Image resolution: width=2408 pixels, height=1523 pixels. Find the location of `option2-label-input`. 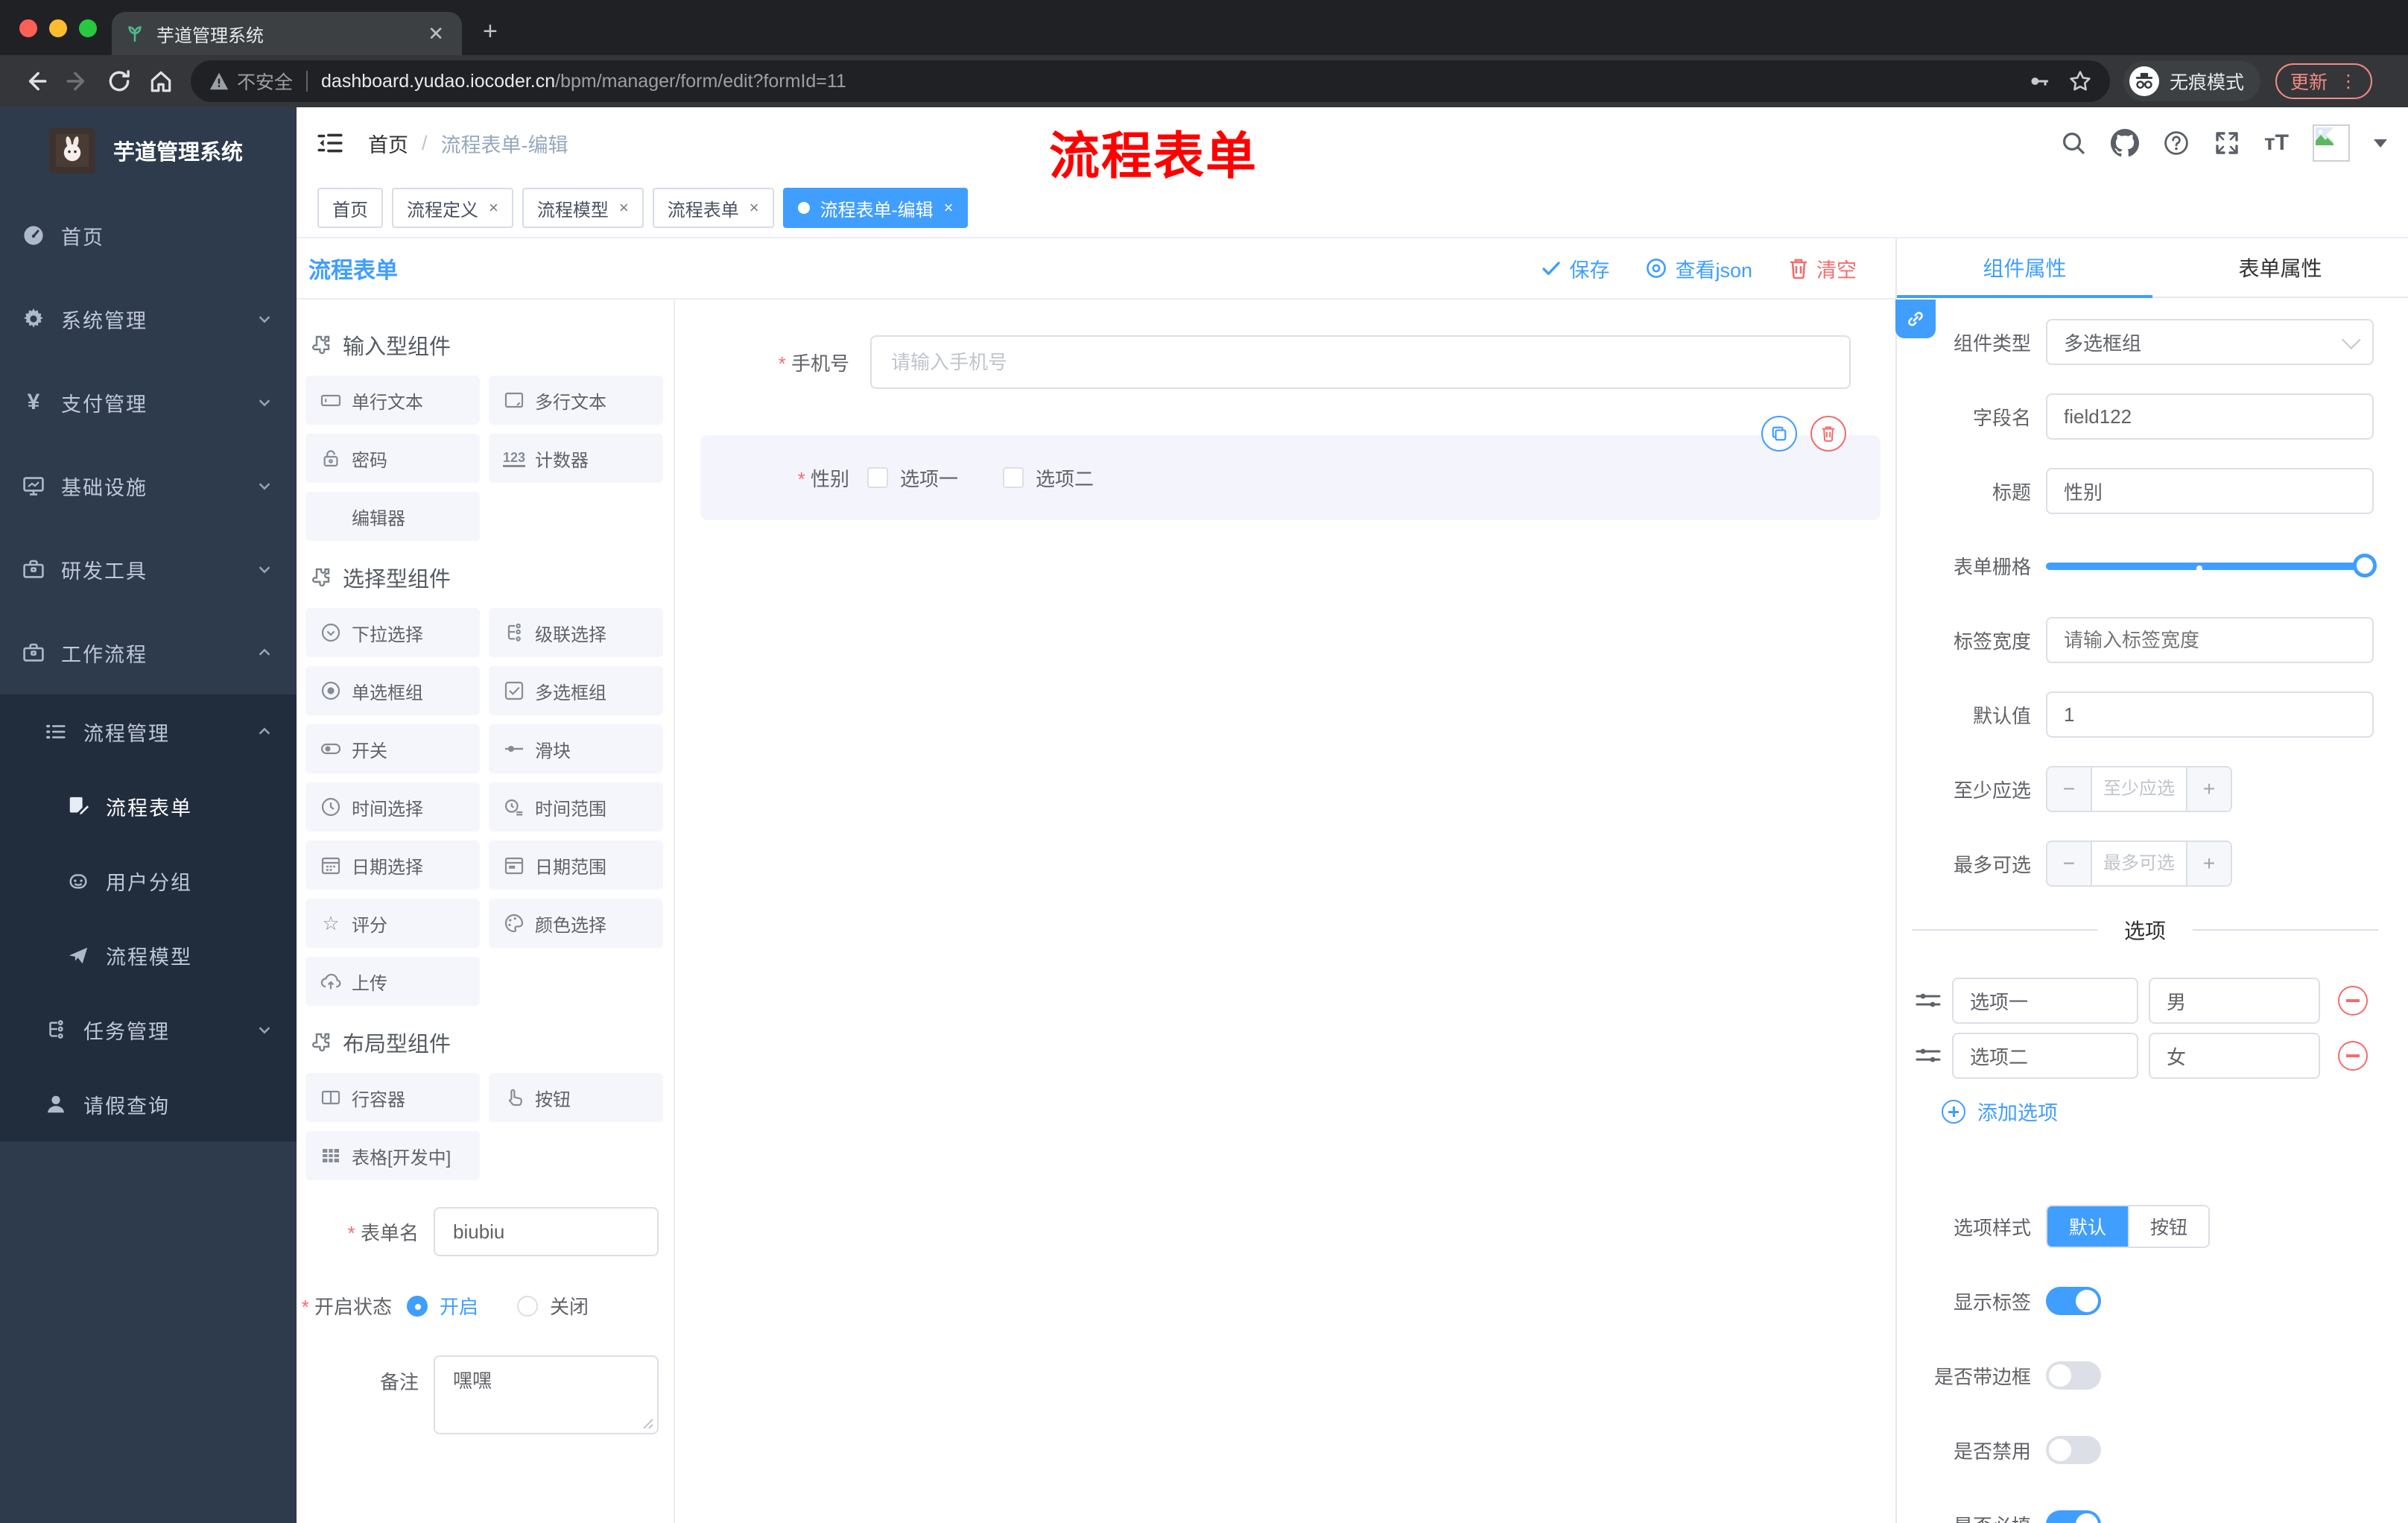

option2-label-input is located at coordinates (2045, 1056).